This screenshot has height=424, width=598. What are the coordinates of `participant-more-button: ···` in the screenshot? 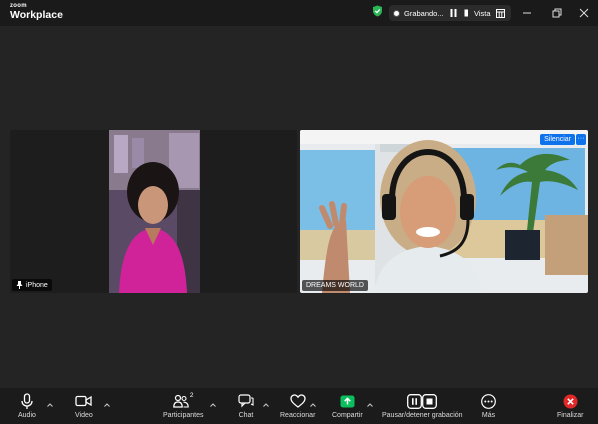 It's located at (581, 139).